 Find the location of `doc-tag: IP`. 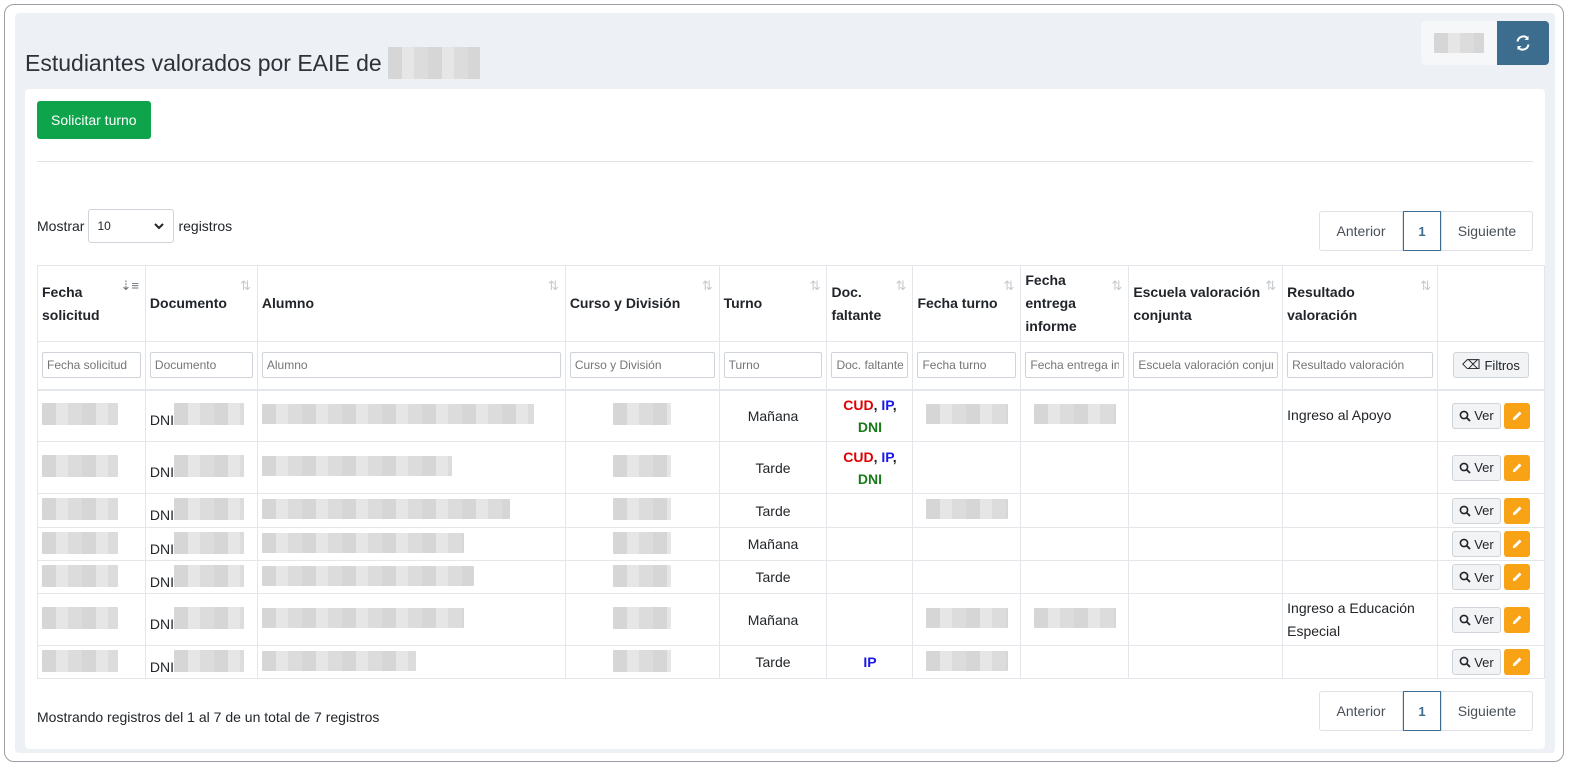

doc-tag: IP is located at coordinates (887, 456).